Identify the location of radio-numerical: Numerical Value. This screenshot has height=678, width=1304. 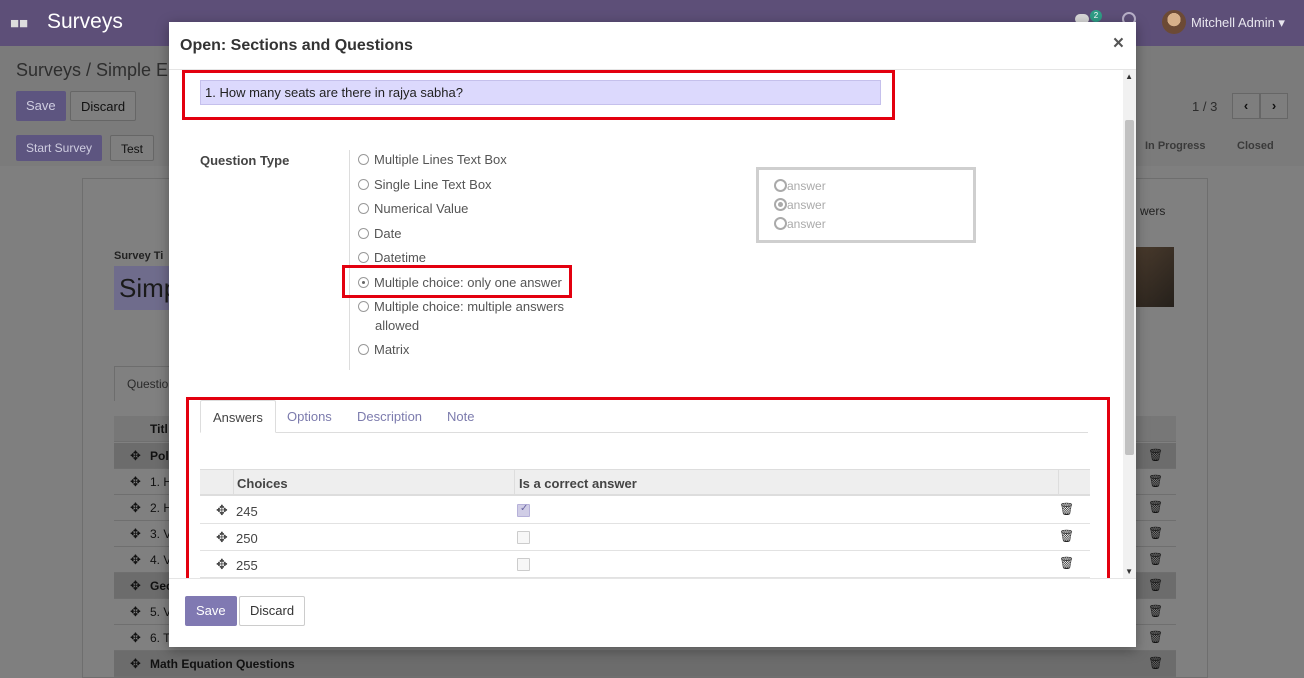
(468, 208).